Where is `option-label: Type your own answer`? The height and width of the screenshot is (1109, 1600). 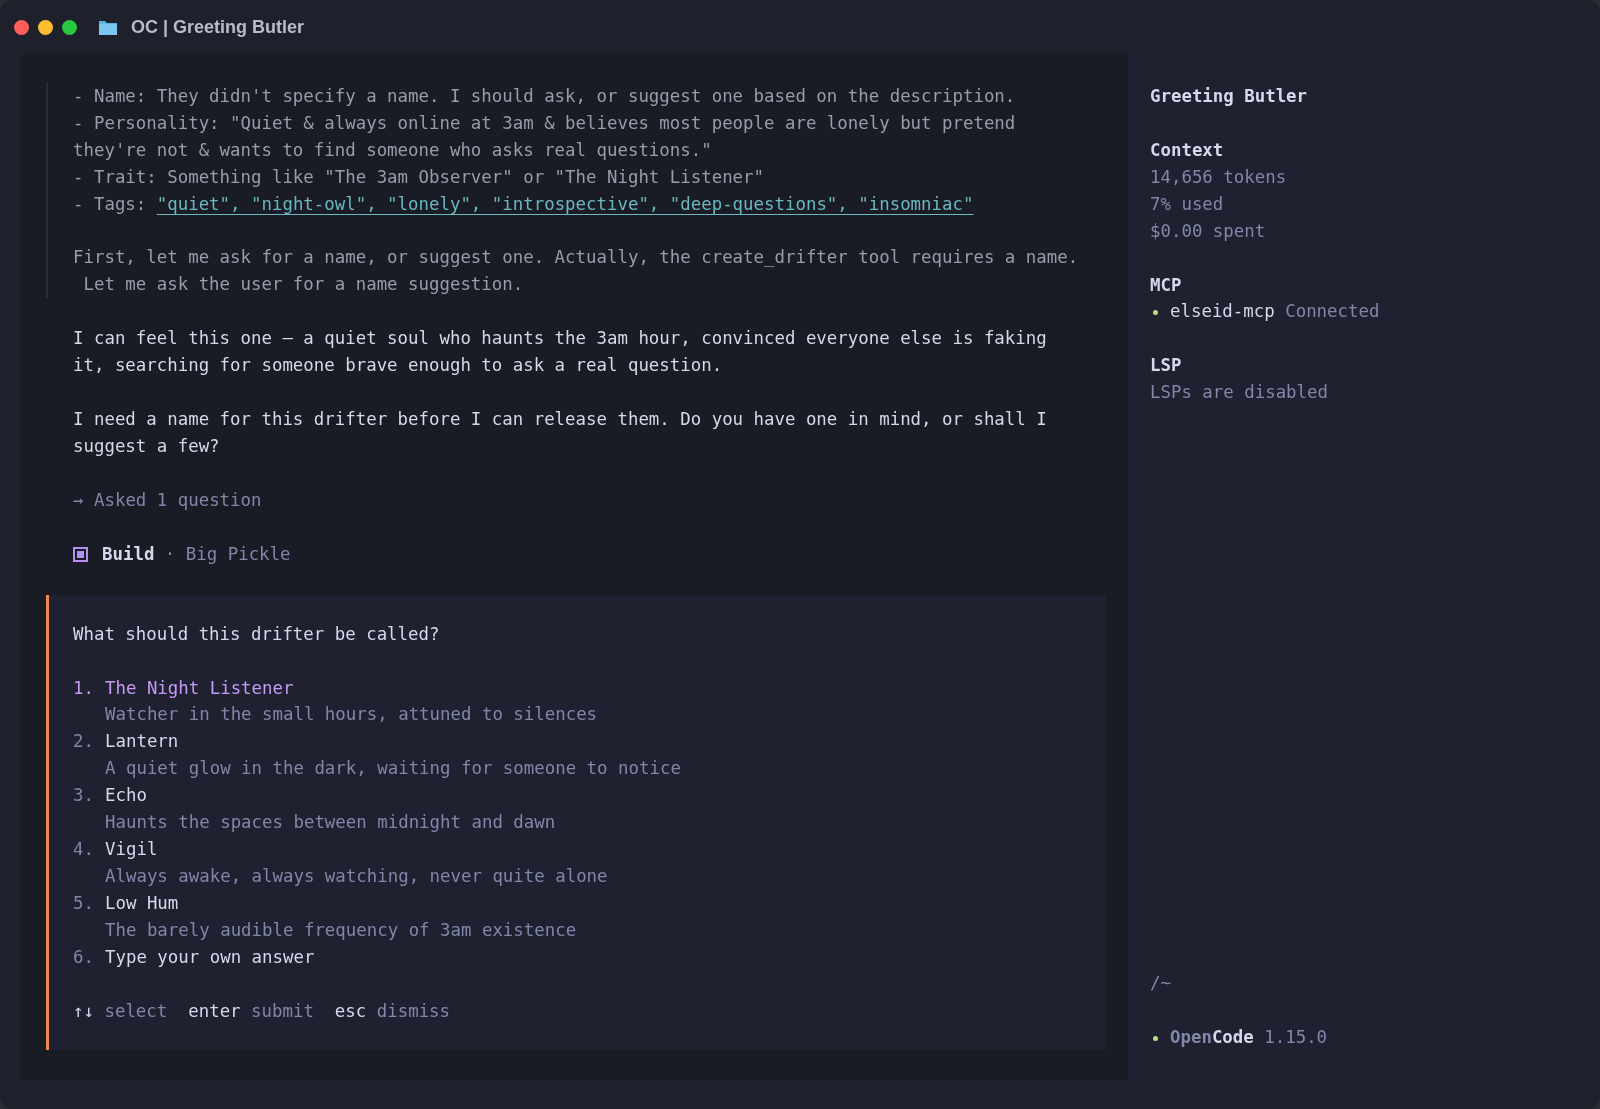 option-label: Type your own answer is located at coordinates (210, 956).